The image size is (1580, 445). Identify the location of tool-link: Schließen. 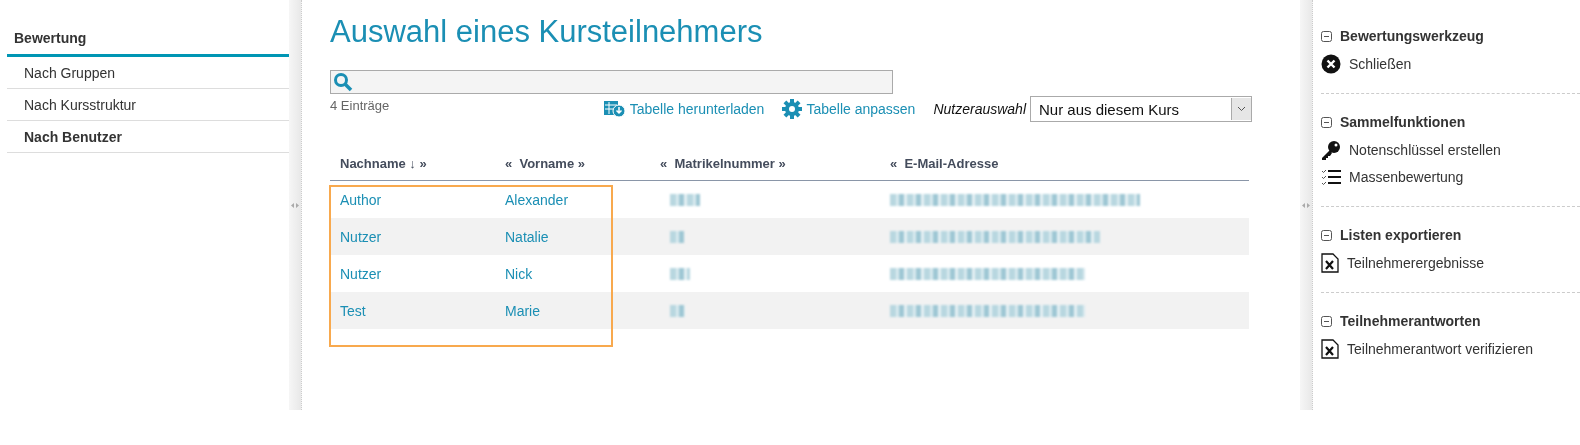
(1450, 63).